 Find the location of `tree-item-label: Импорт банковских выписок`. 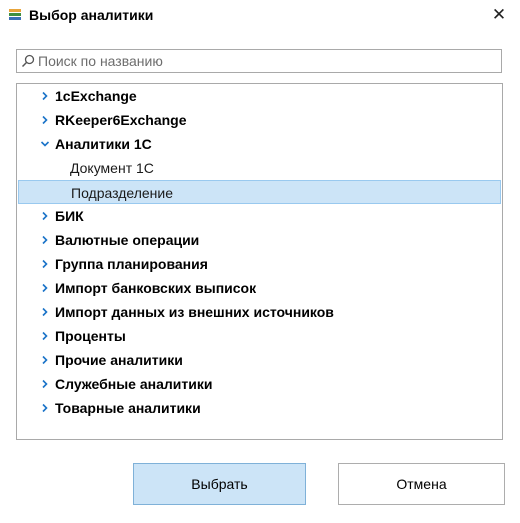

tree-item-label: Импорт банковских выписок is located at coordinates (156, 288).